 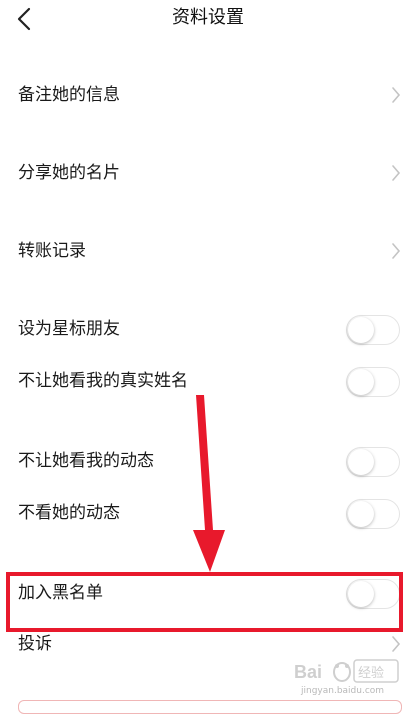 What do you see at coordinates (208, 329) in the screenshot?
I see `row-star-friend: 设为星标朋友` at bounding box center [208, 329].